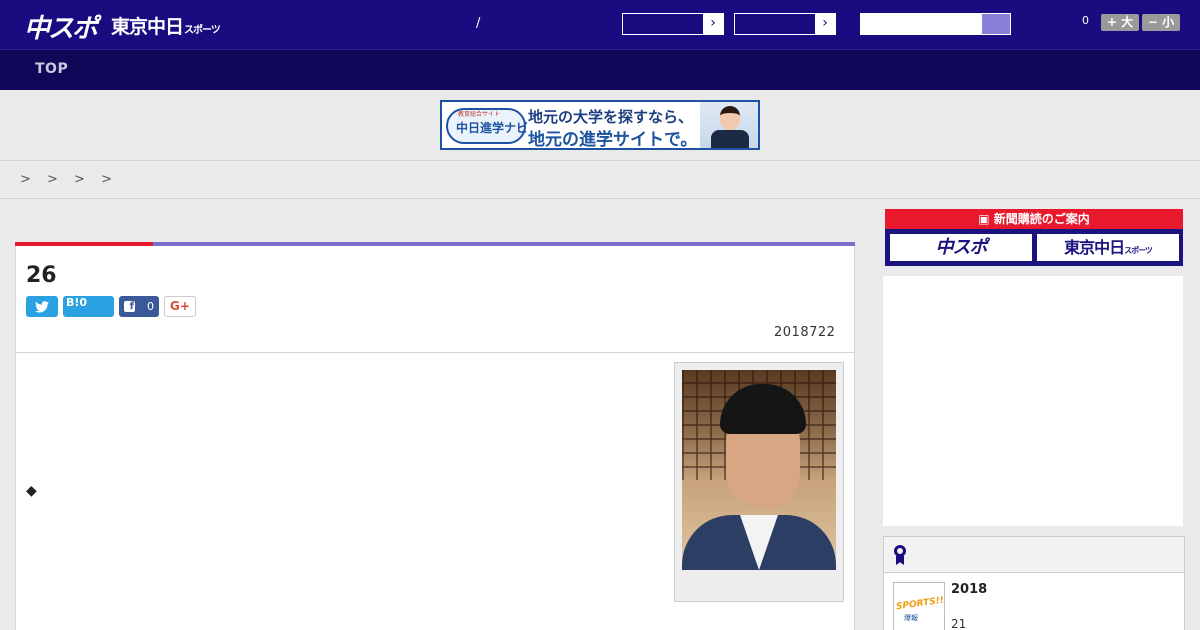  I want to click on google-plus-share-button: G+, so click(180, 306).